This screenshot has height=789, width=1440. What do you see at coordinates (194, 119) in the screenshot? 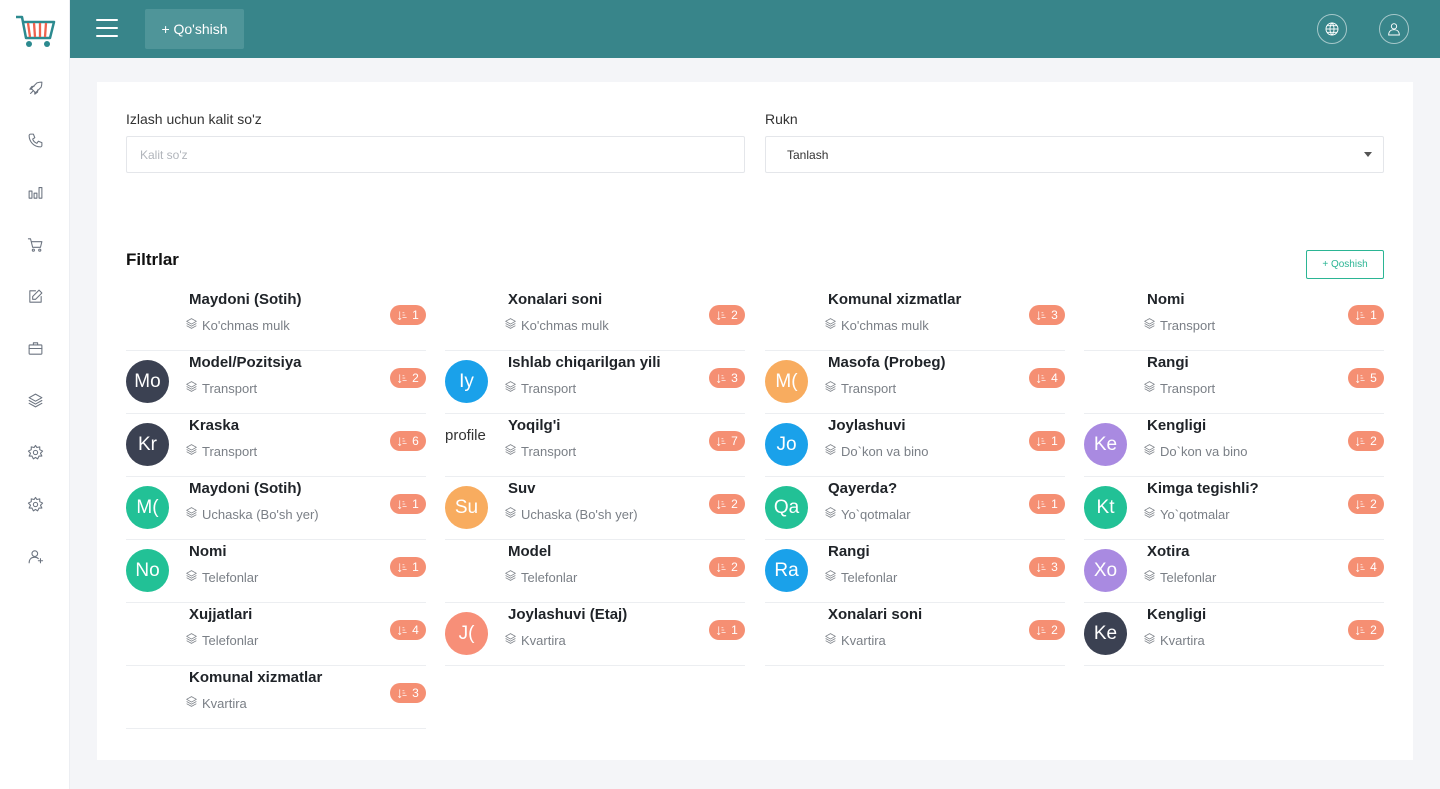
I see `keyword-label: Izlash uchun kalit so'z` at bounding box center [194, 119].